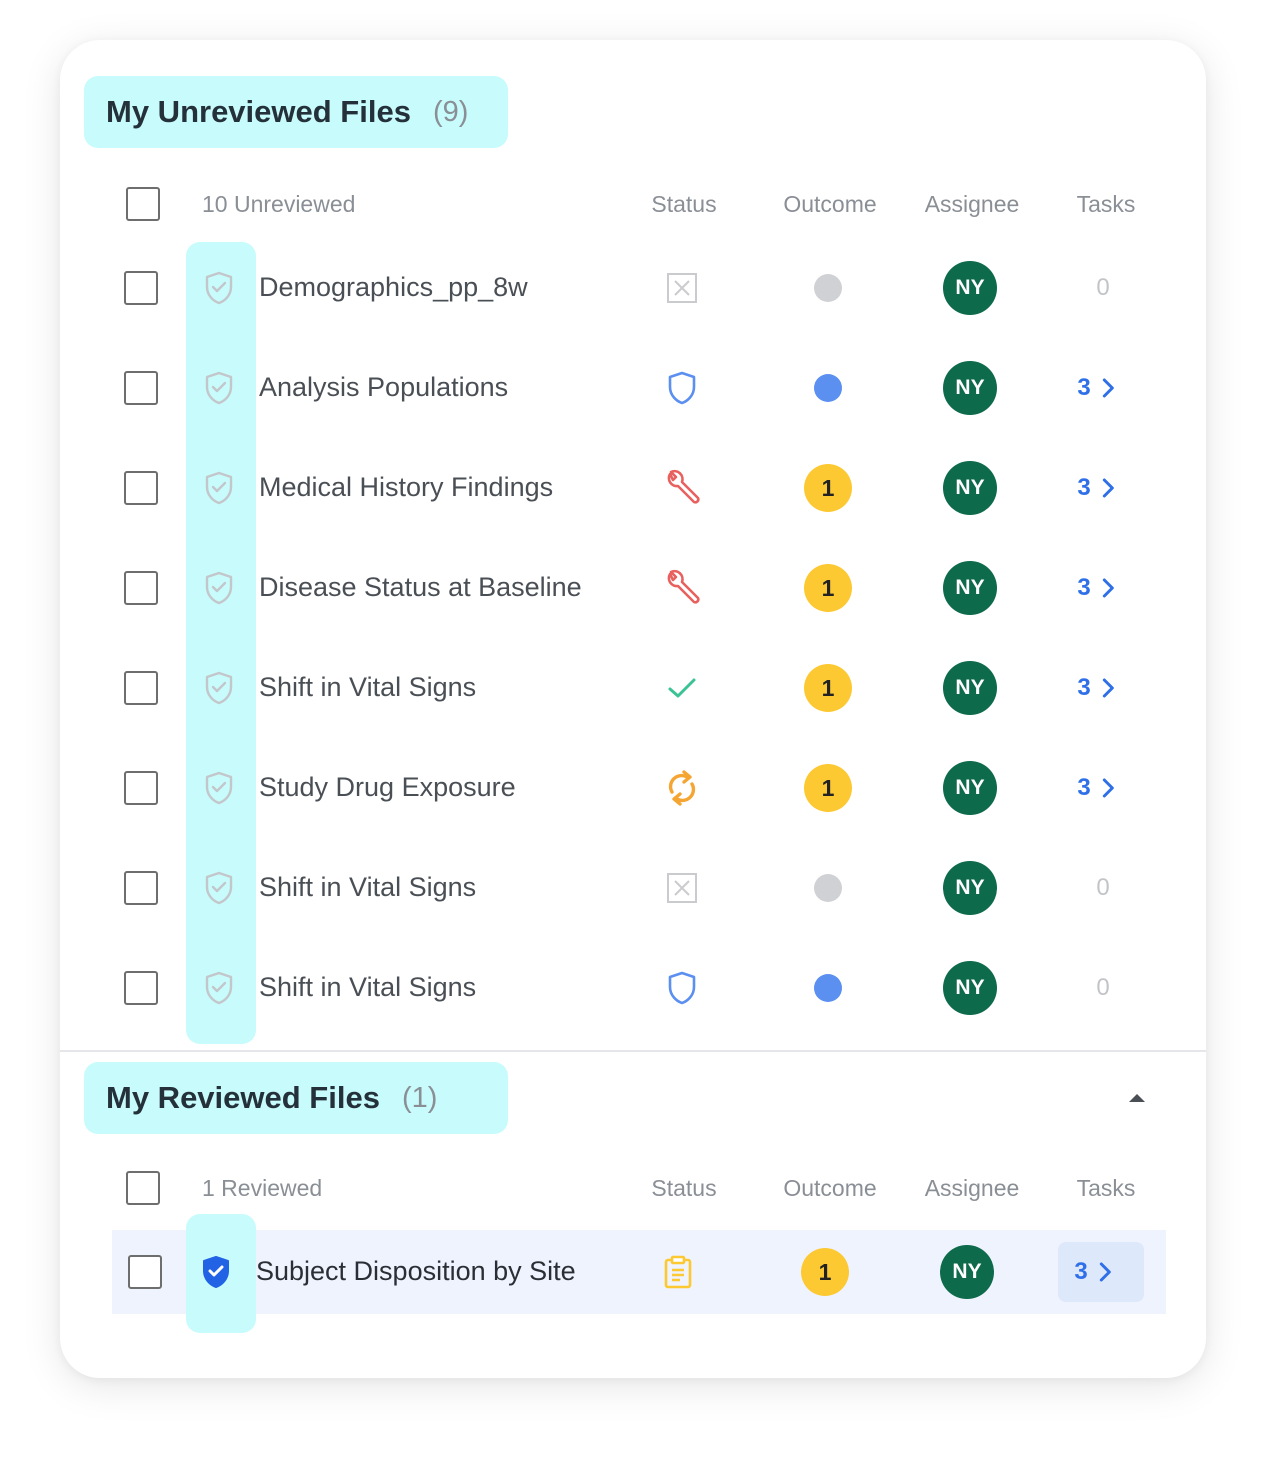 The height and width of the screenshot is (1458, 1266). Describe the element at coordinates (387, 787) in the screenshot. I see `file-name-link: Study Drug Exposure` at that location.